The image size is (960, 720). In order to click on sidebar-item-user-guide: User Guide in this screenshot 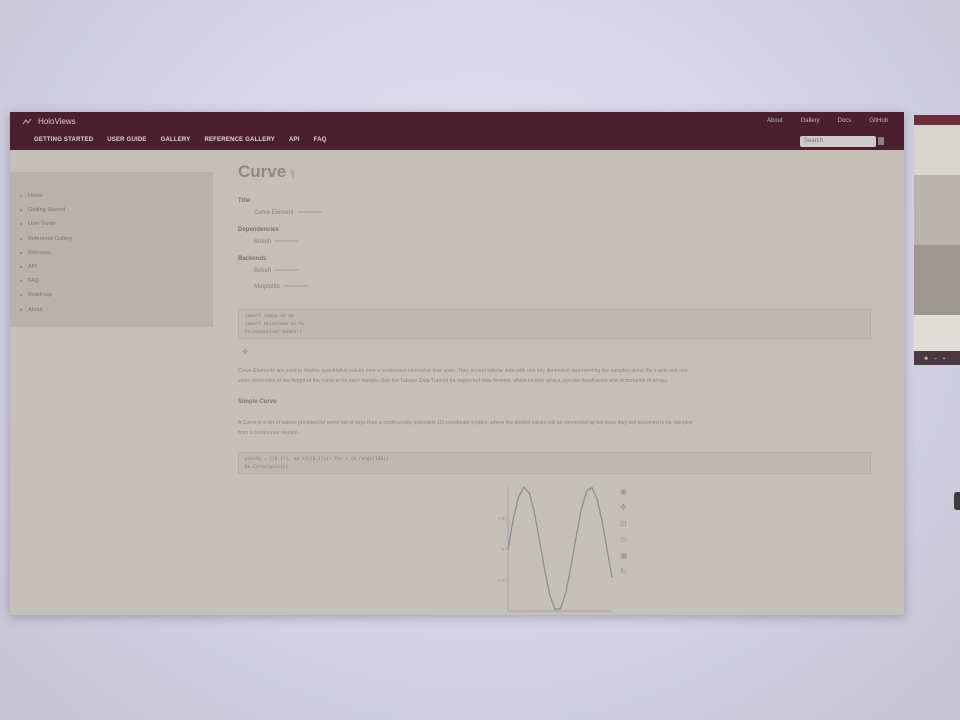, I will do `click(116, 224)`.